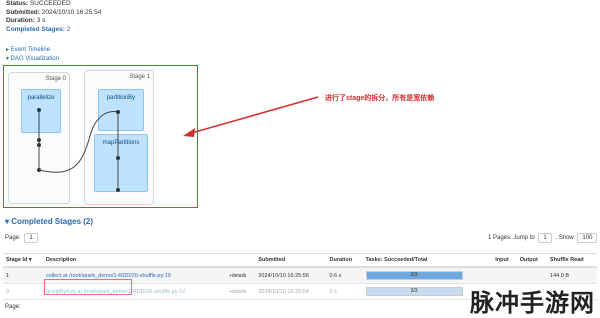 The height and width of the screenshot is (318, 600). Describe the element at coordinates (344, 260) in the screenshot. I see `col-duration: Duration` at that location.